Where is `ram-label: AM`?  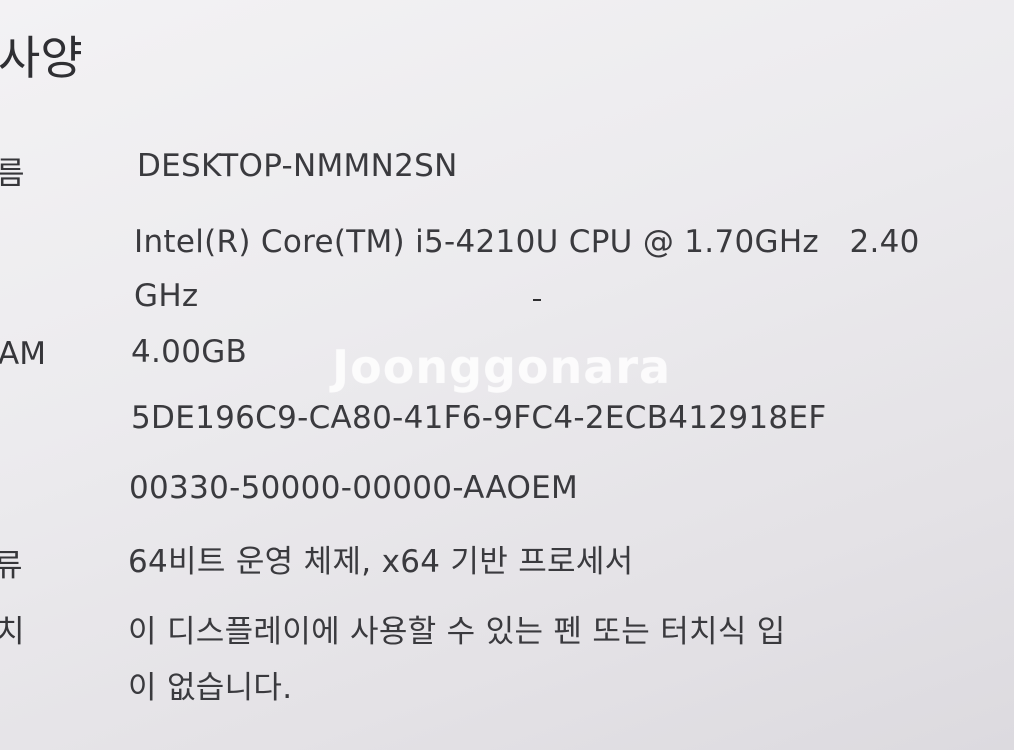 ram-label: AM is located at coordinates (23, 354).